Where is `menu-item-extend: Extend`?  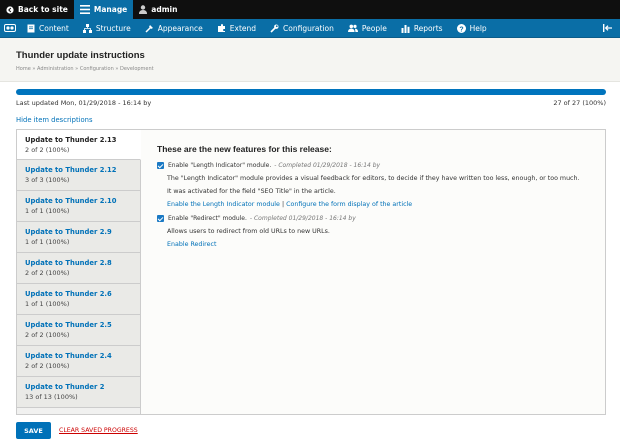
menu-item-extend: Extend is located at coordinates (236, 28).